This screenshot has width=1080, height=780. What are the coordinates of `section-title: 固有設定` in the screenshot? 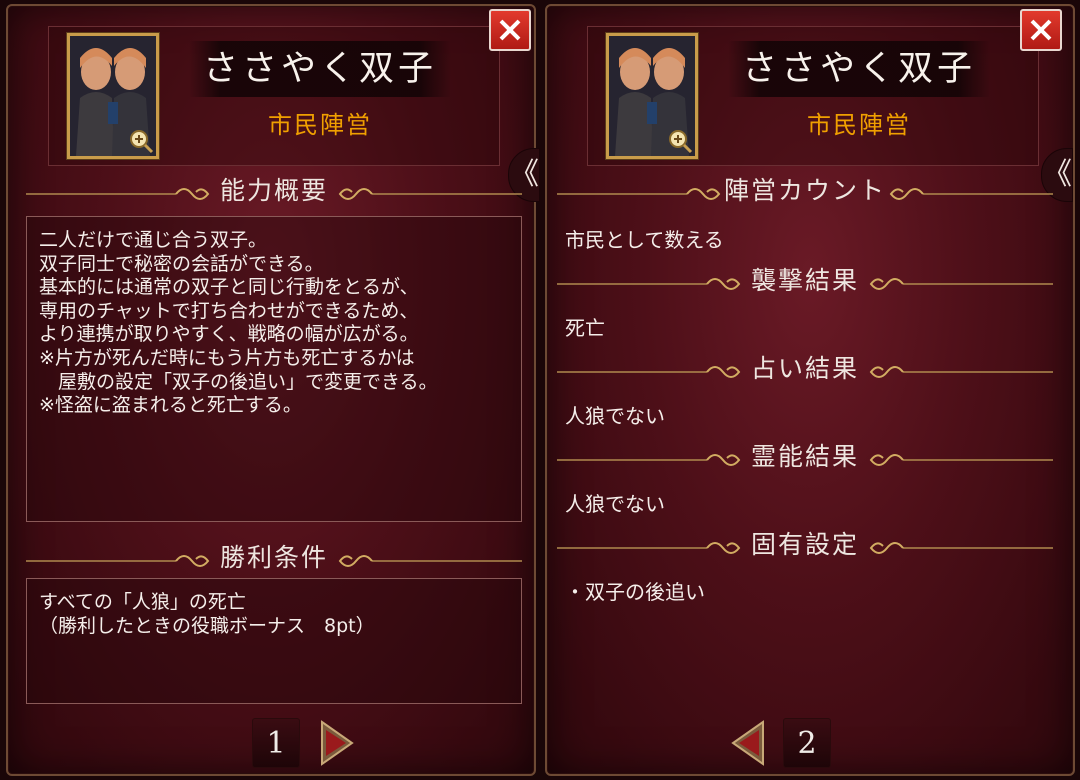 It's located at (804, 544).